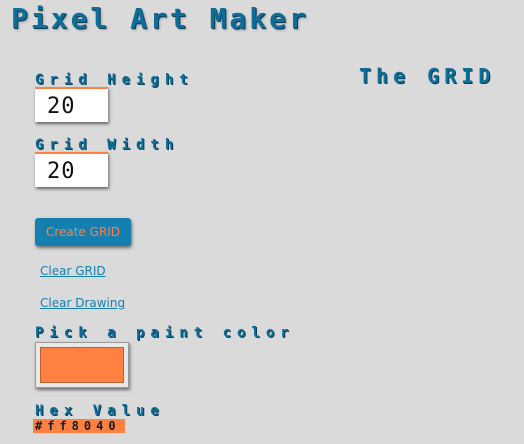 This screenshot has width=524, height=444. Describe the element at coordinates (107, 145) in the screenshot. I see `grid-width-label: Grid Width` at that location.